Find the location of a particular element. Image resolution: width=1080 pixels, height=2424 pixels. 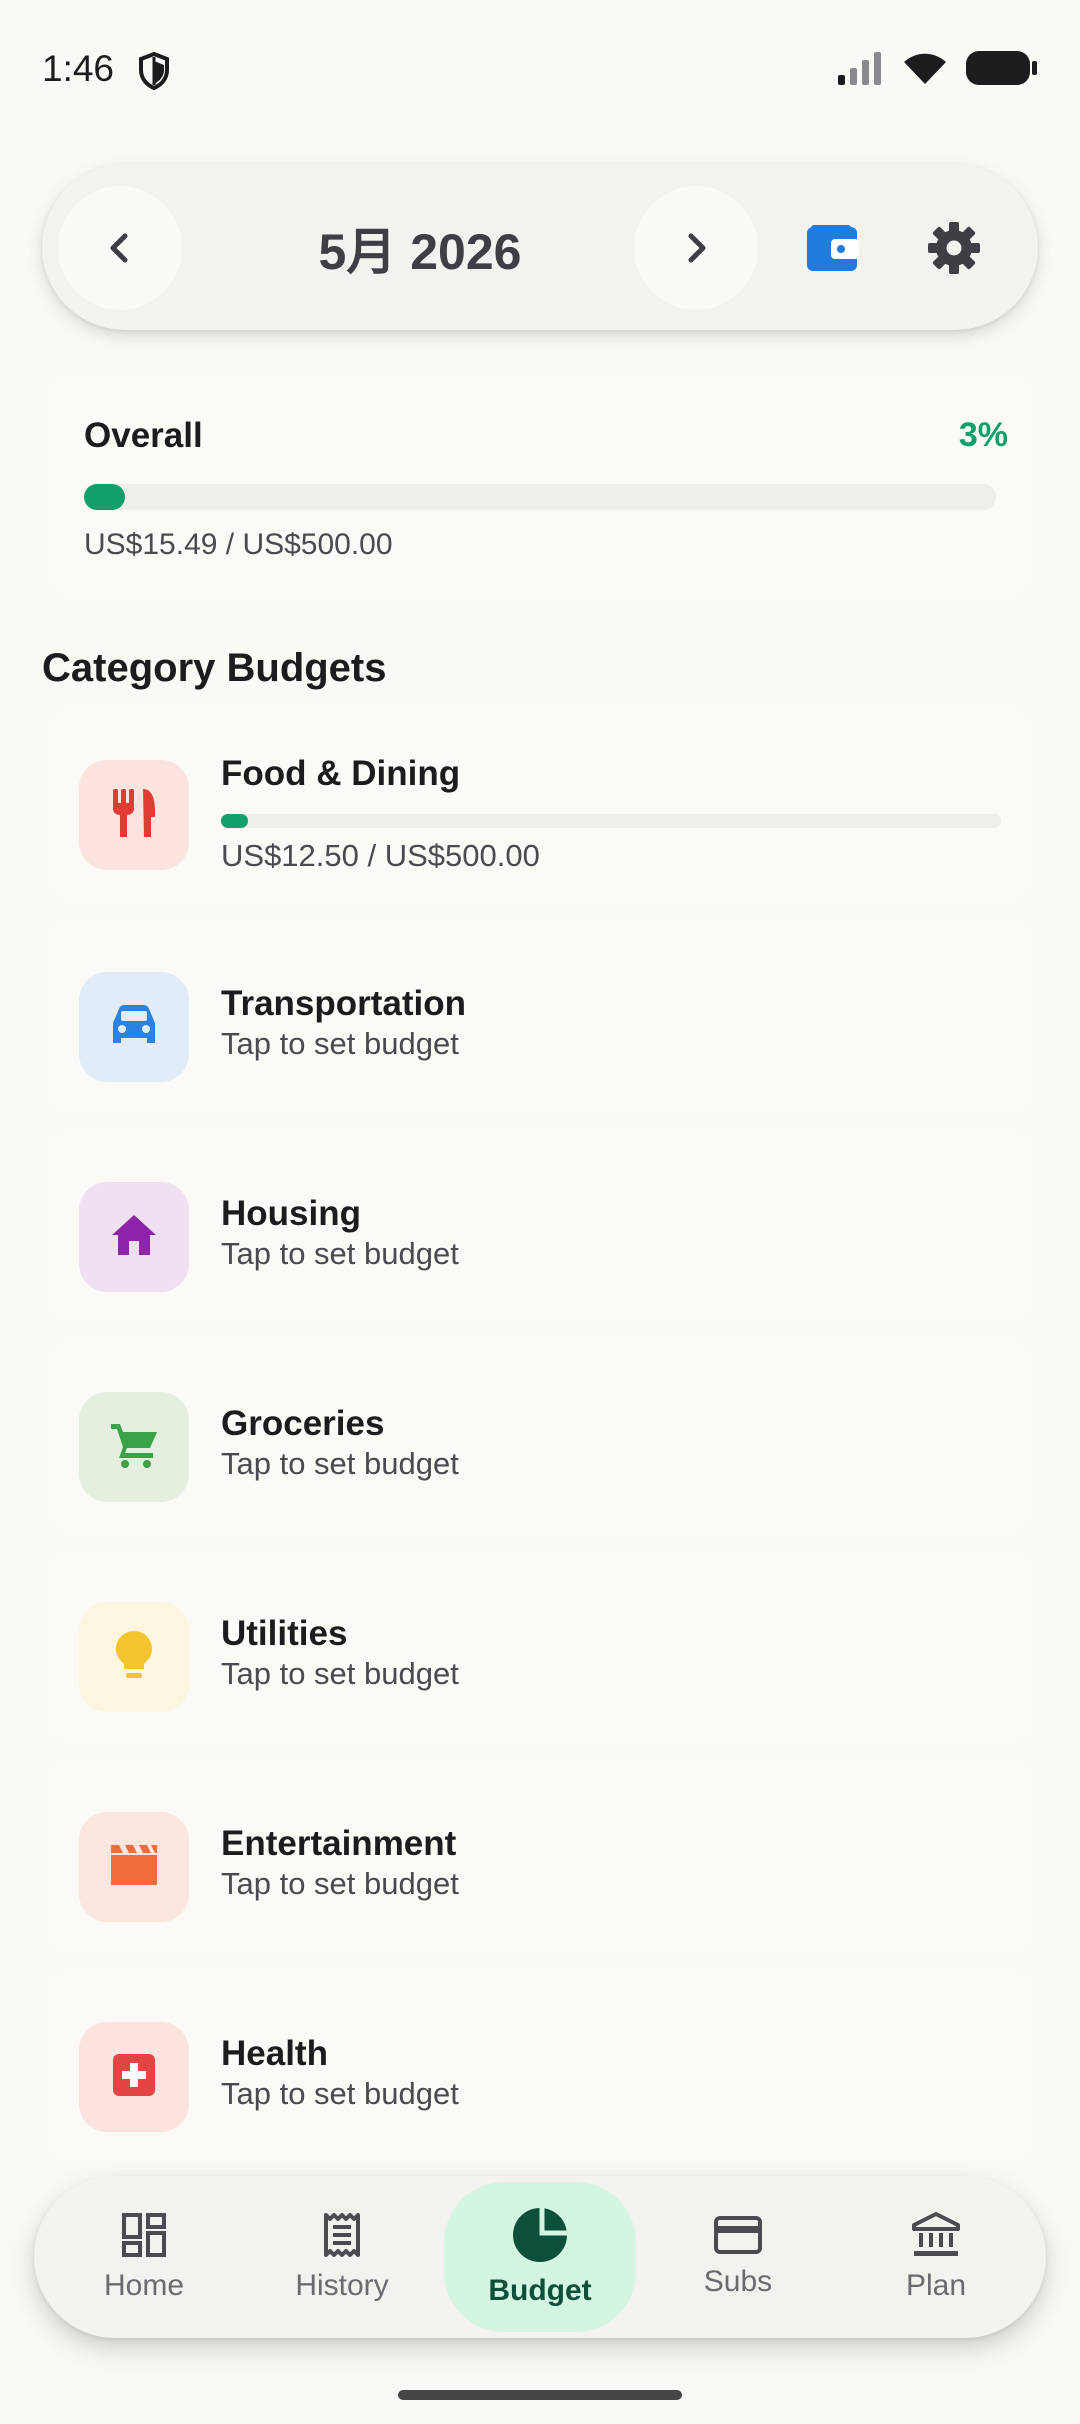

fork-knife-icon is located at coordinates (134, 815).